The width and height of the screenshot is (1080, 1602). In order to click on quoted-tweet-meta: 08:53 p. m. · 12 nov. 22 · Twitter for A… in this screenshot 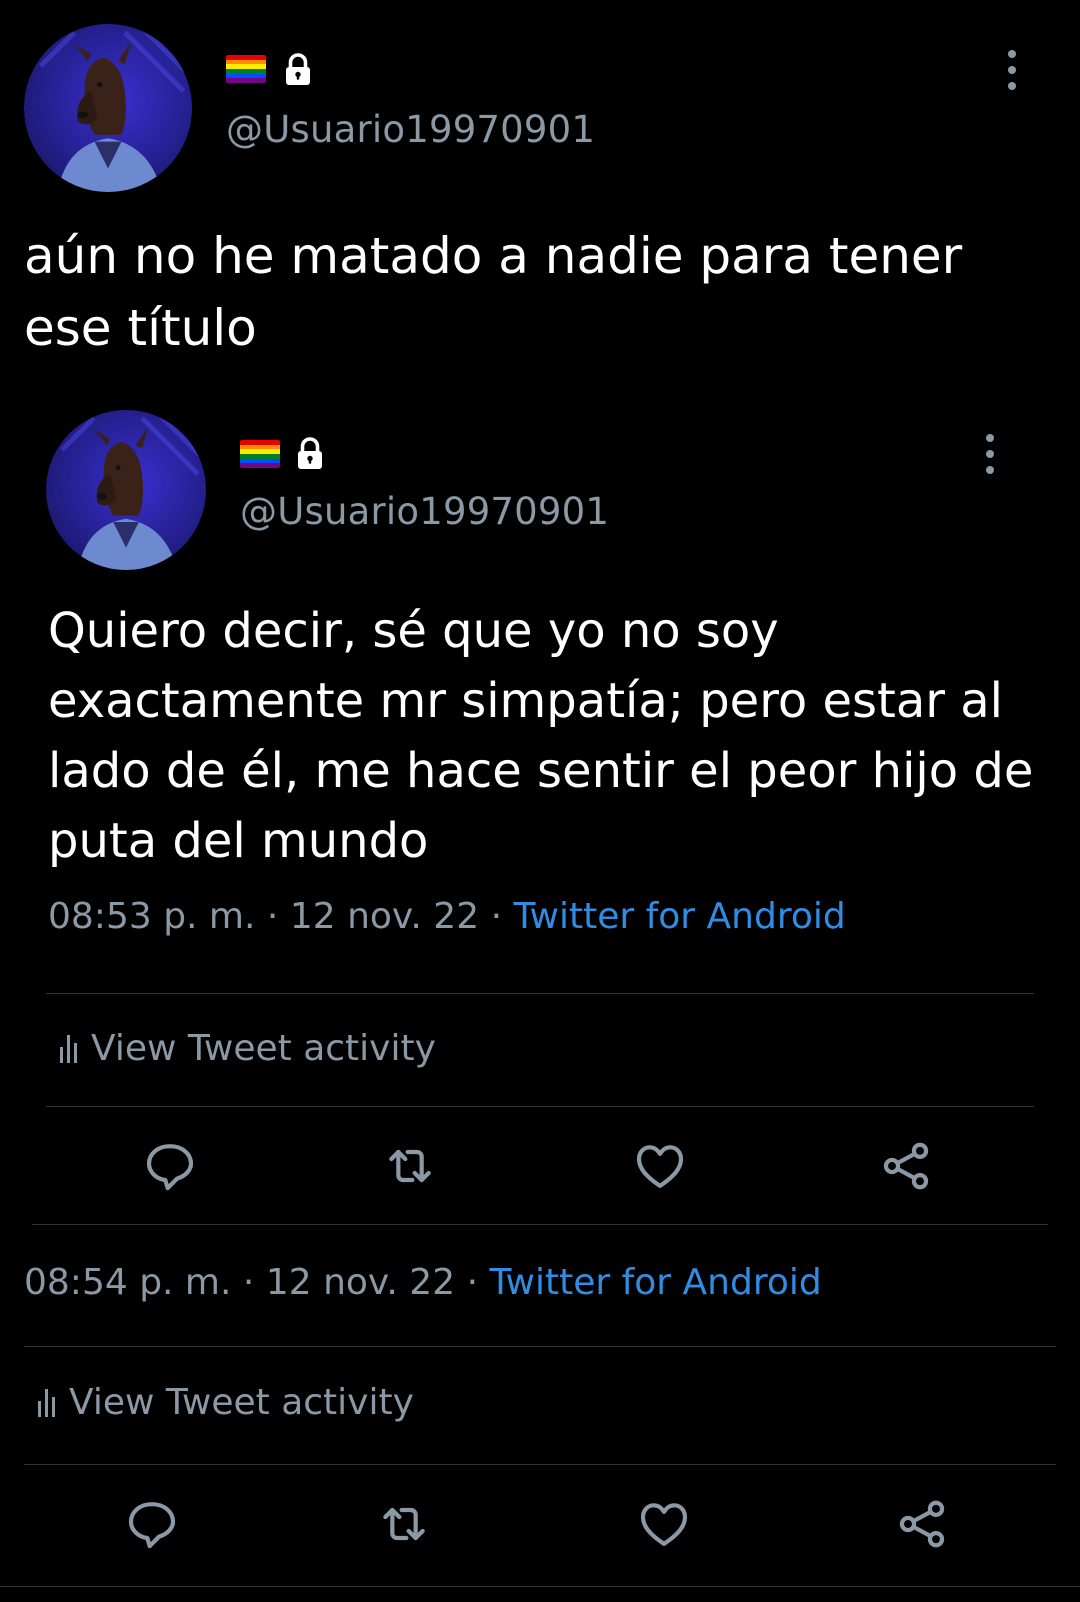, I will do `click(447, 916)`.